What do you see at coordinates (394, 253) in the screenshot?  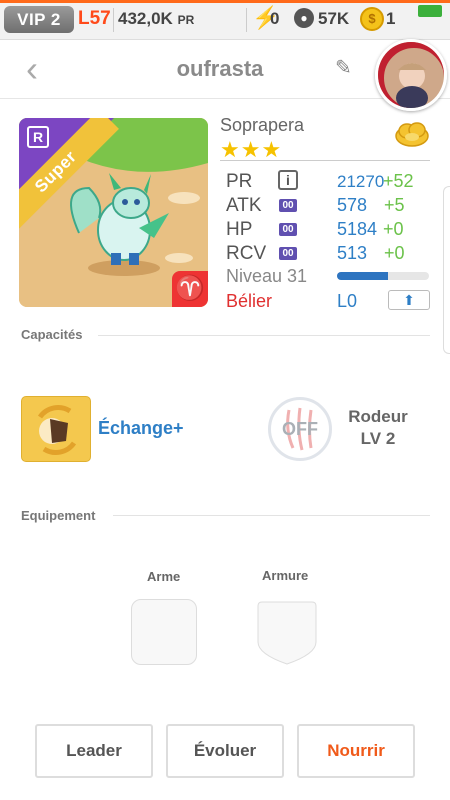 I see `stat-bonus-rcv: +0` at bounding box center [394, 253].